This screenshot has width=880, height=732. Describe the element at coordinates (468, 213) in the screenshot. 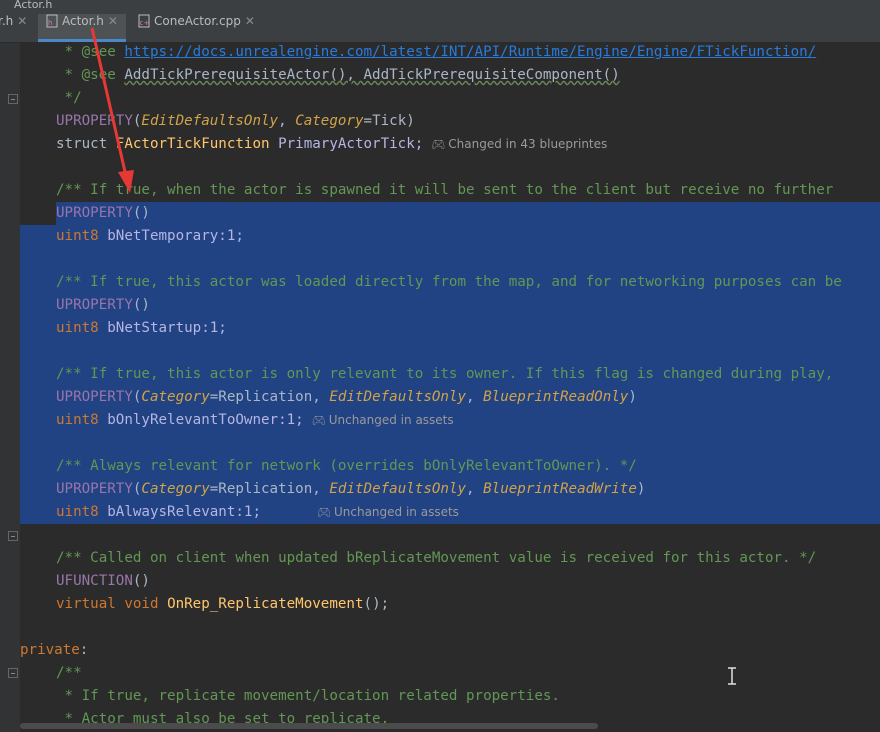

I see `text-selection` at that location.